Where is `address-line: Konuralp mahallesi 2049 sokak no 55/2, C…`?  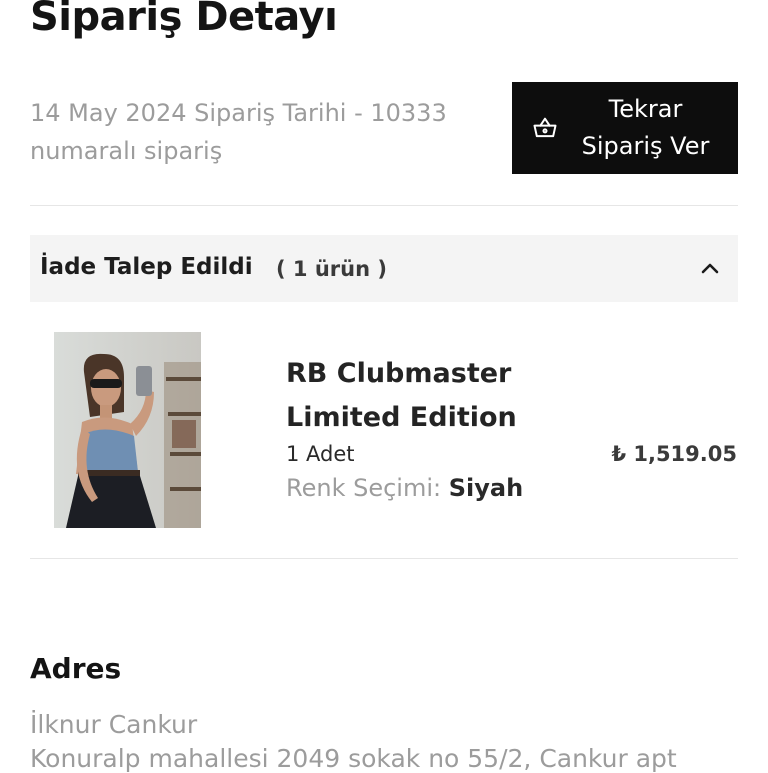
address-line: Konuralp mahallesi 2049 sokak no 55/2, C… is located at coordinates (353, 758).